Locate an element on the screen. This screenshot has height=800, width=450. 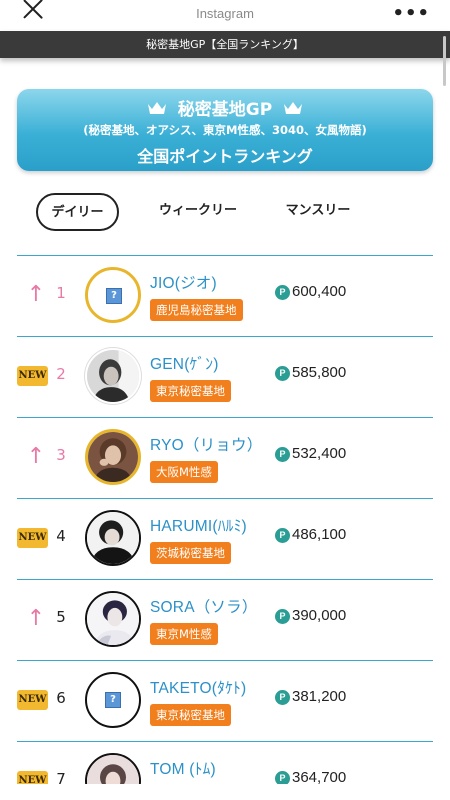
rank-number: 1 is located at coordinates (61, 293).